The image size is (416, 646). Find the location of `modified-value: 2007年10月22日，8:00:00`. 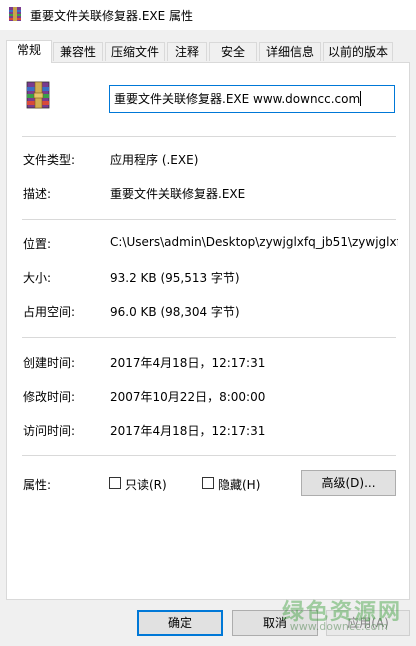

modified-value: 2007年10月22日，8:00:00 is located at coordinates (188, 397).